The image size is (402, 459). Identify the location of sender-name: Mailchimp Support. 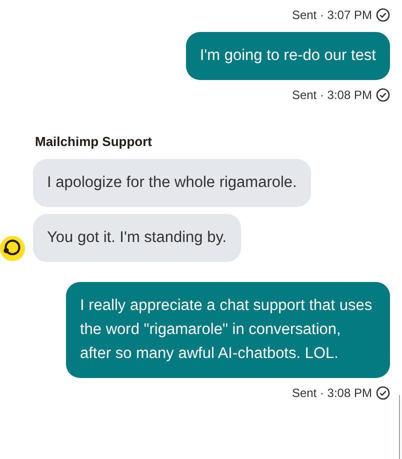
(94, 142).